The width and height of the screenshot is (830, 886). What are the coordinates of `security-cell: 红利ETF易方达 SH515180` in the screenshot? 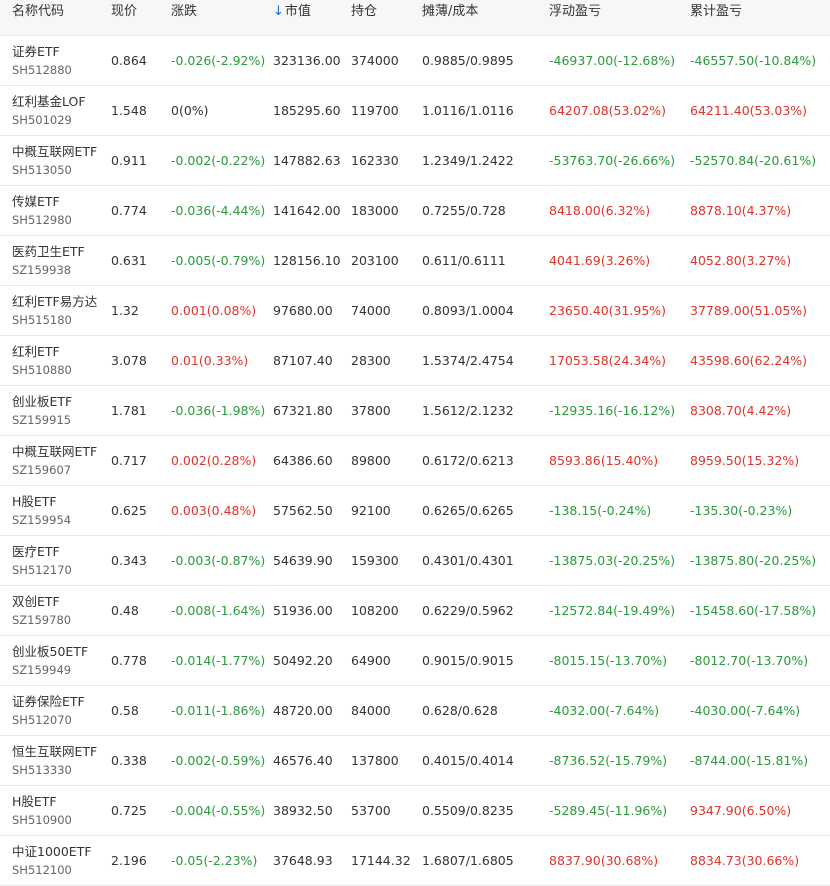 It's located at (55, 311).